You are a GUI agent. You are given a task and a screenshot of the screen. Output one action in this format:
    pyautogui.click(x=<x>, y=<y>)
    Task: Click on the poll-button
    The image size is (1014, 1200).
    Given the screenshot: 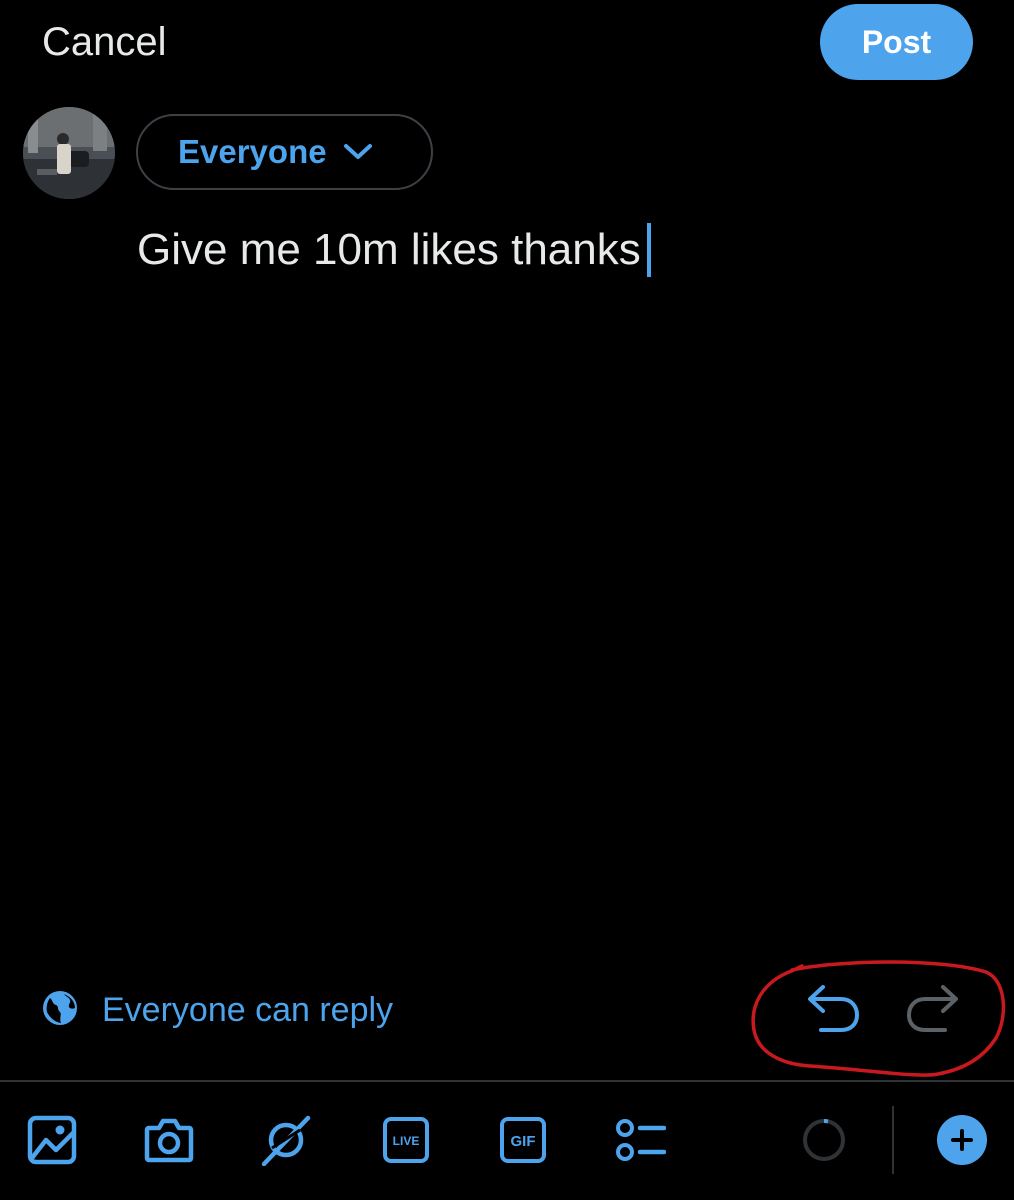 What is the action you would take?
    pyautogui.click(x=640, y=1140)
    